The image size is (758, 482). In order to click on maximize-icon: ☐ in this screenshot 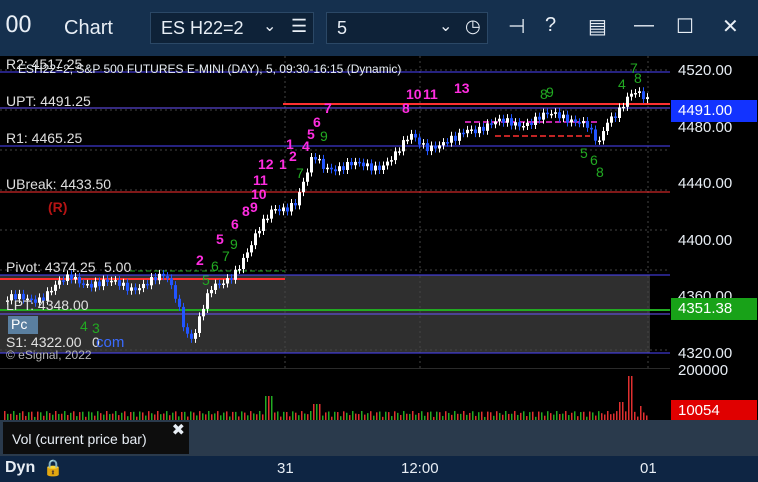, I will do `click(685, 26)`.